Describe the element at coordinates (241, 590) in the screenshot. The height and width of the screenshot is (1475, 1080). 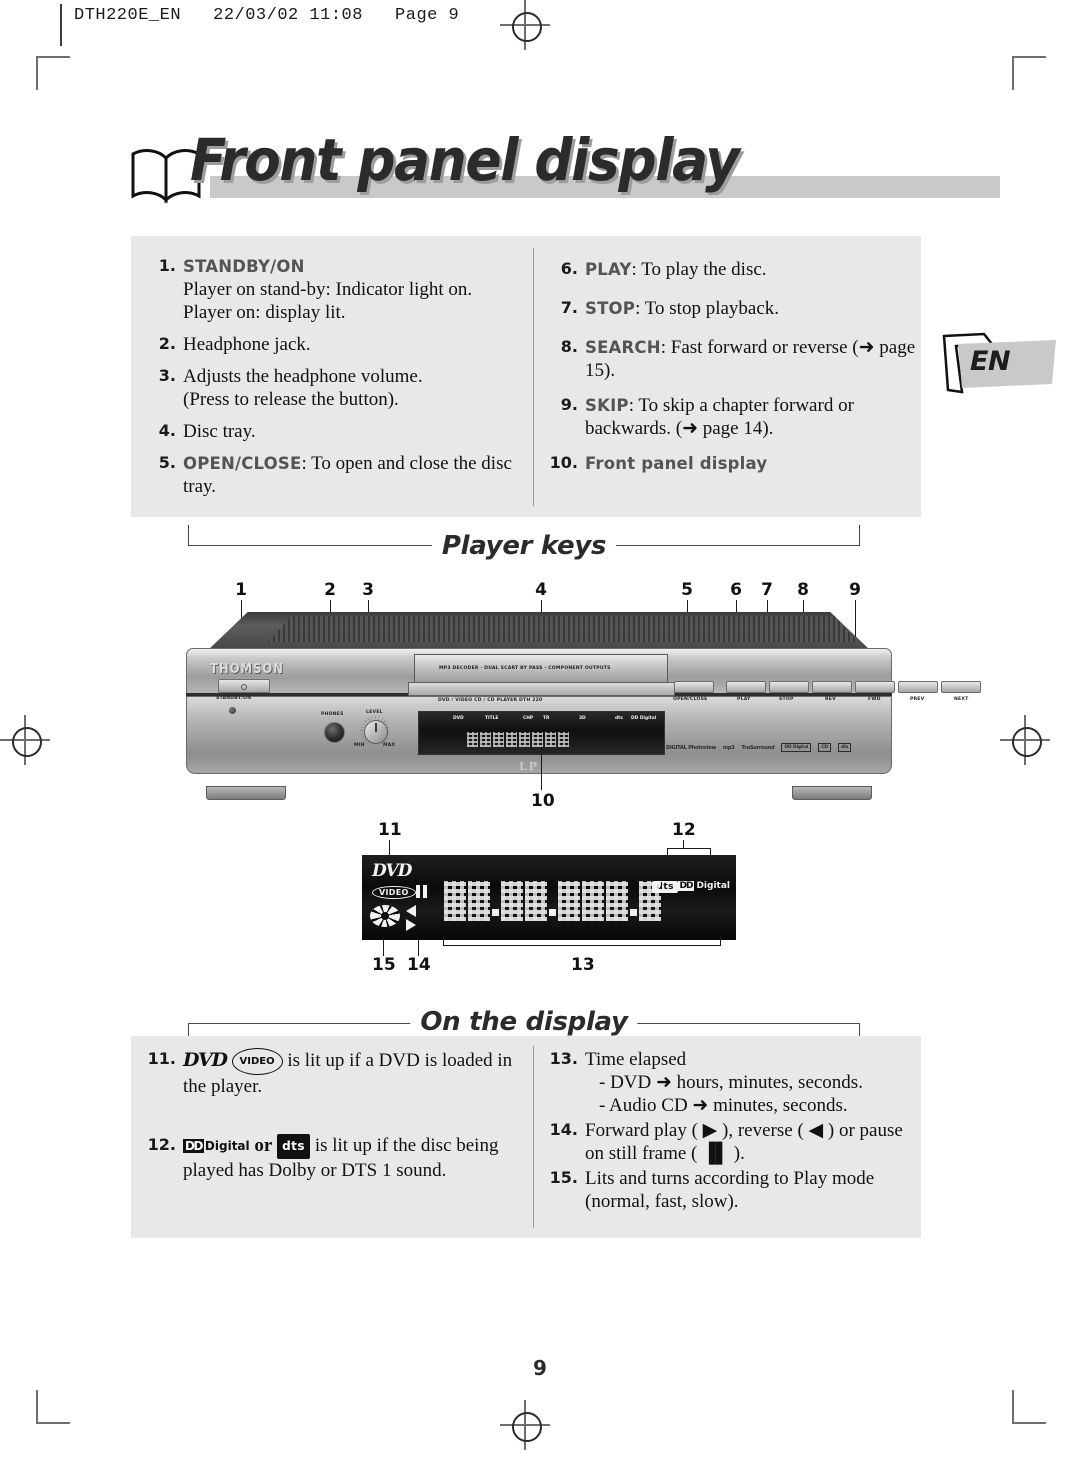
I see `callout-1: 1` at that location.